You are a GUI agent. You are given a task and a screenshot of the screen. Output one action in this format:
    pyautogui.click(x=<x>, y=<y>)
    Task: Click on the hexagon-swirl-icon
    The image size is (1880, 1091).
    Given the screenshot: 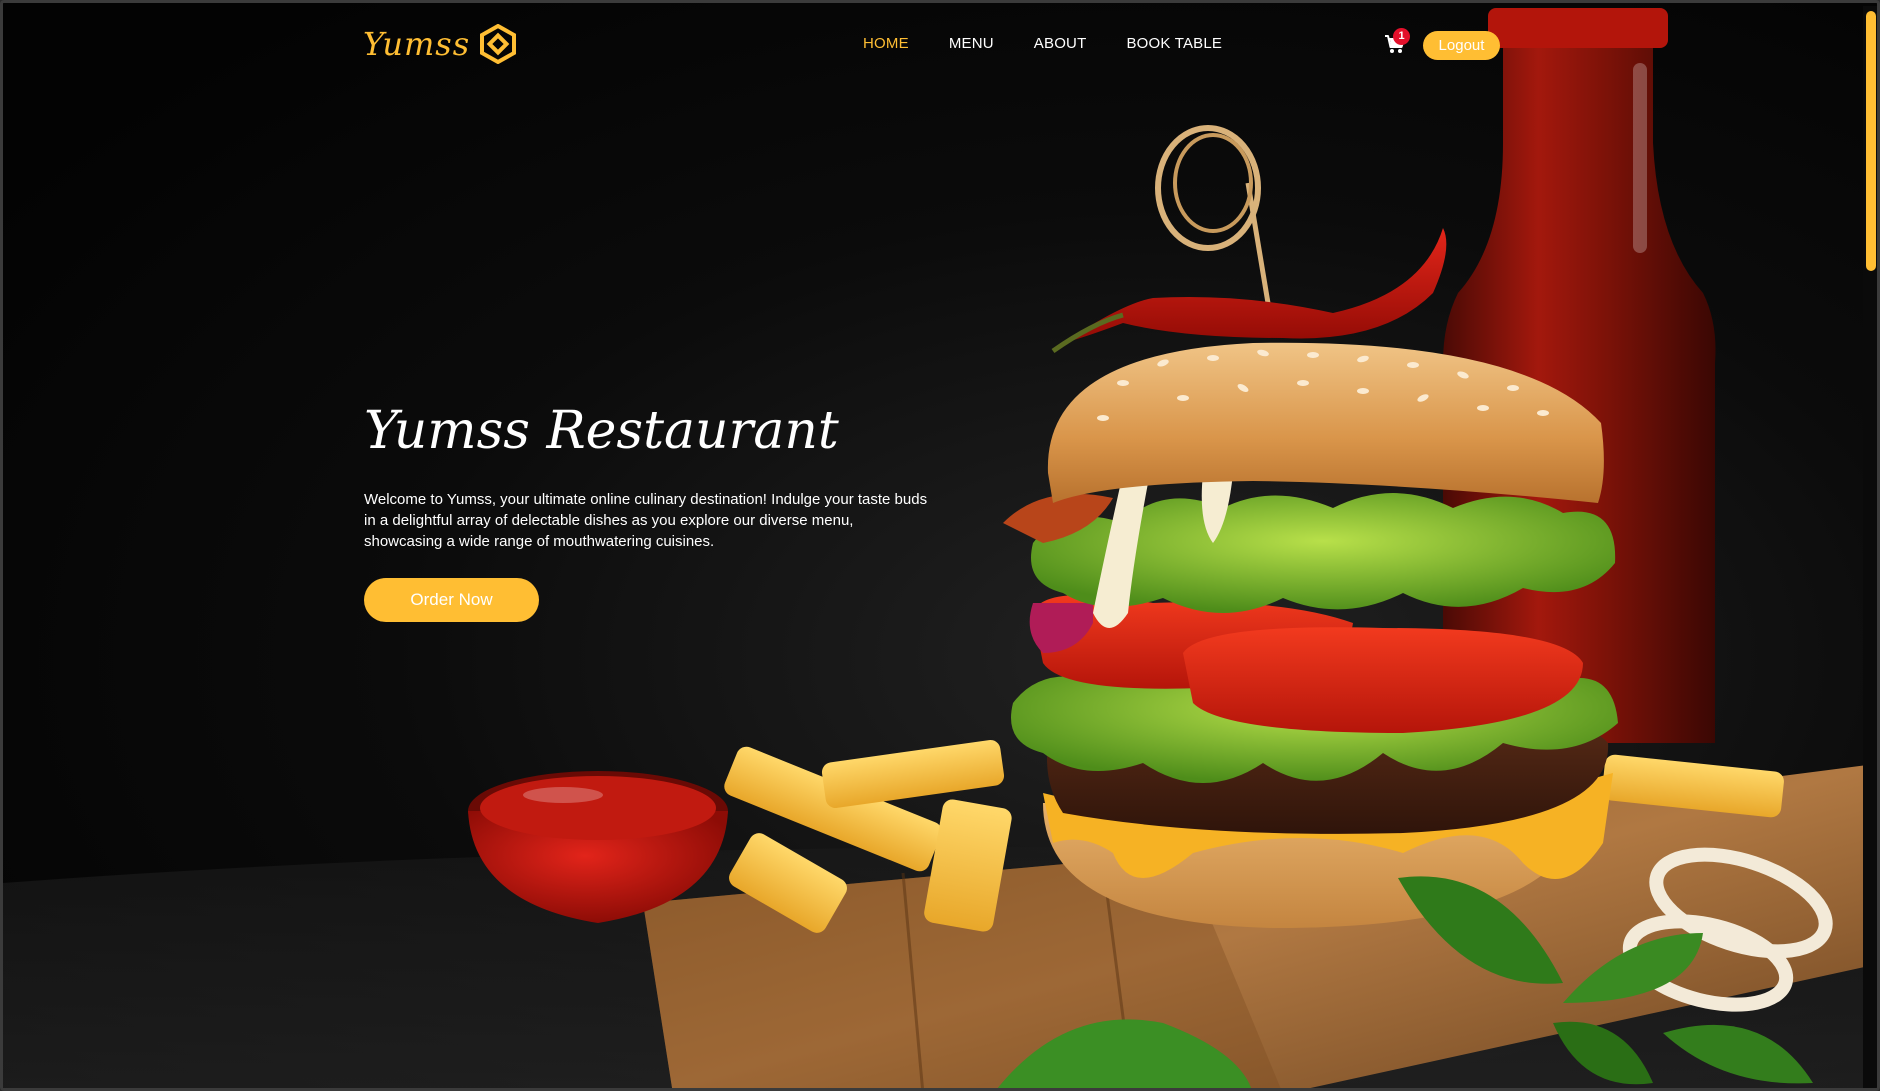 What is the action you would take?
    pyautogui.click(x=498, y=44)
    